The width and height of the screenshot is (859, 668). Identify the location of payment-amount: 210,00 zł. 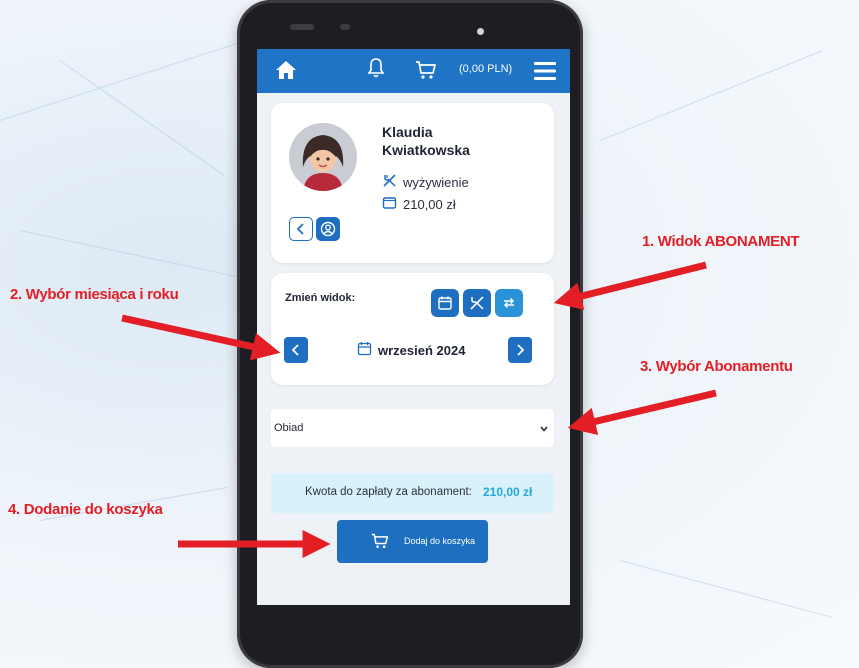
(508, 492).